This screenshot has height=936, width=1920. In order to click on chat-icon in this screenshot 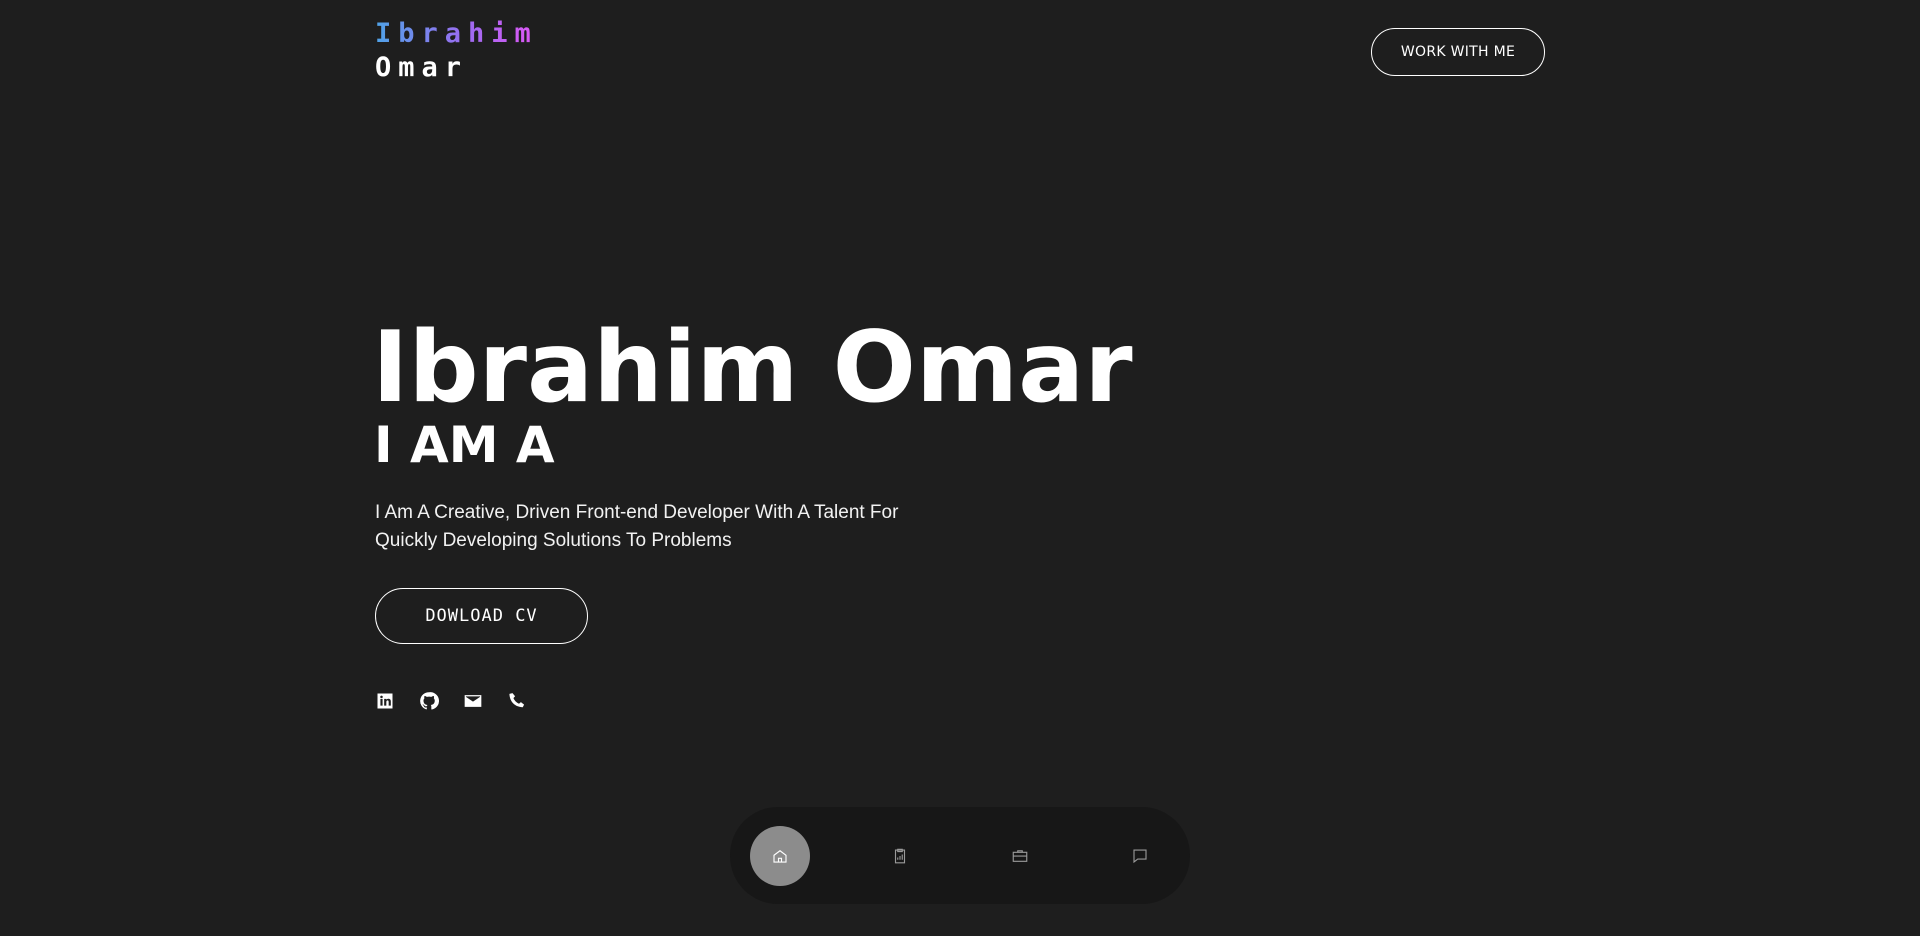, I will do `click(1140, 855)`.